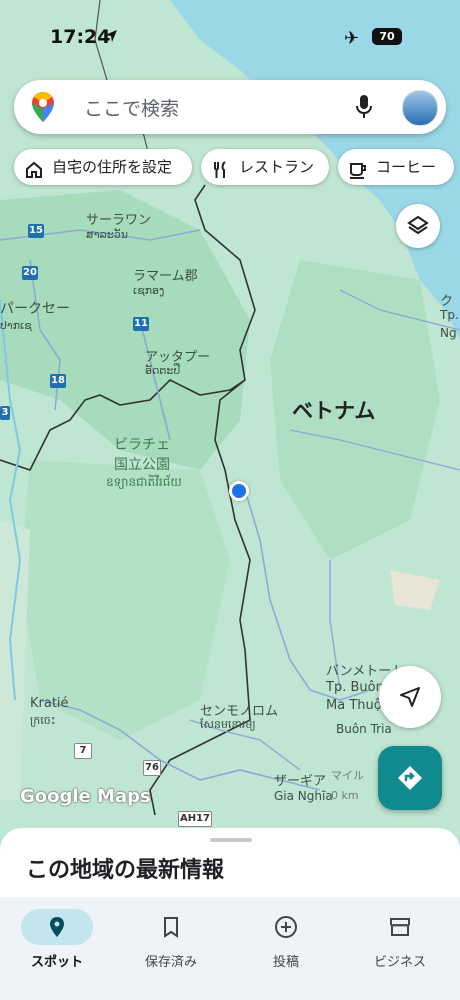  Describe the element at coordinates (303, 796) in the screenshot. I see `place-label-gianghia: Gia Nghĩa` at that location.